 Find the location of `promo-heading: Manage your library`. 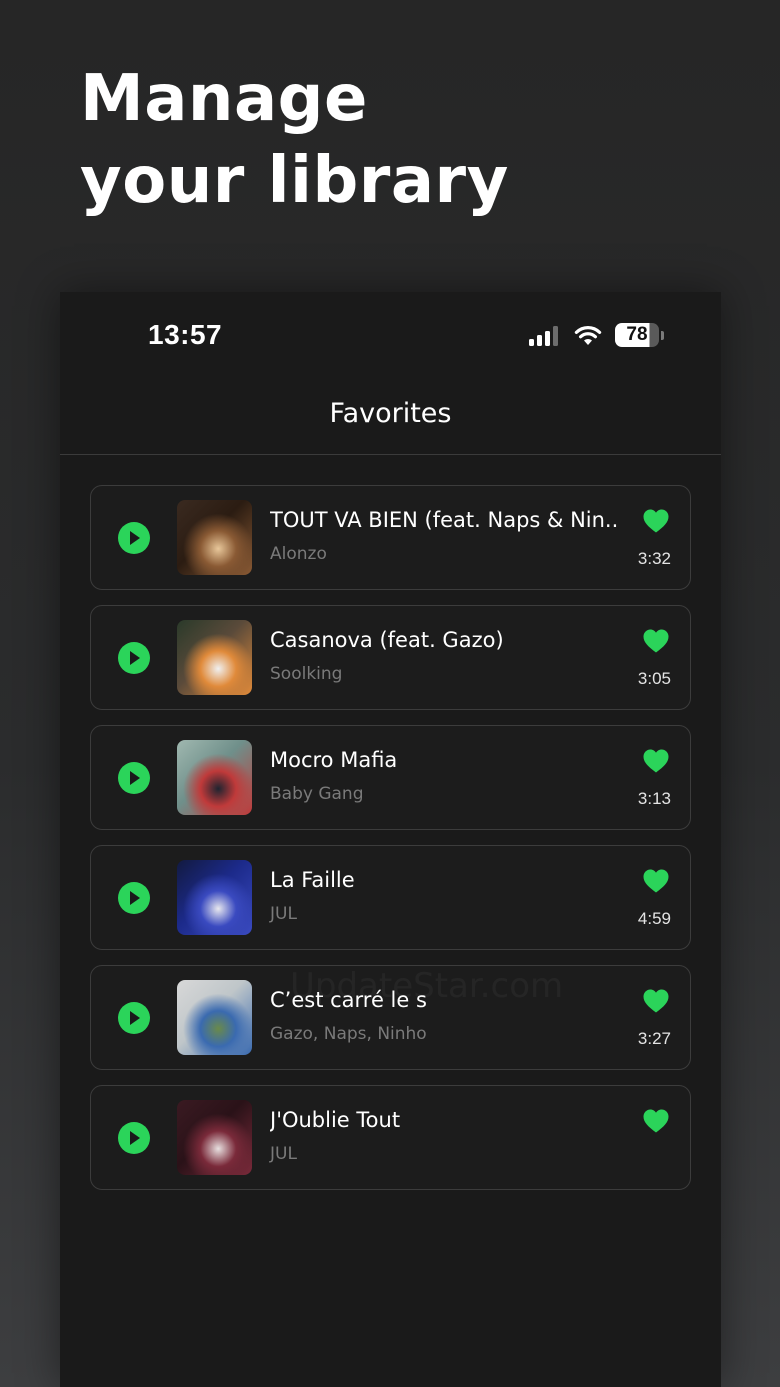

promo-heading: Manage your library is located at coordinates (294, 140).